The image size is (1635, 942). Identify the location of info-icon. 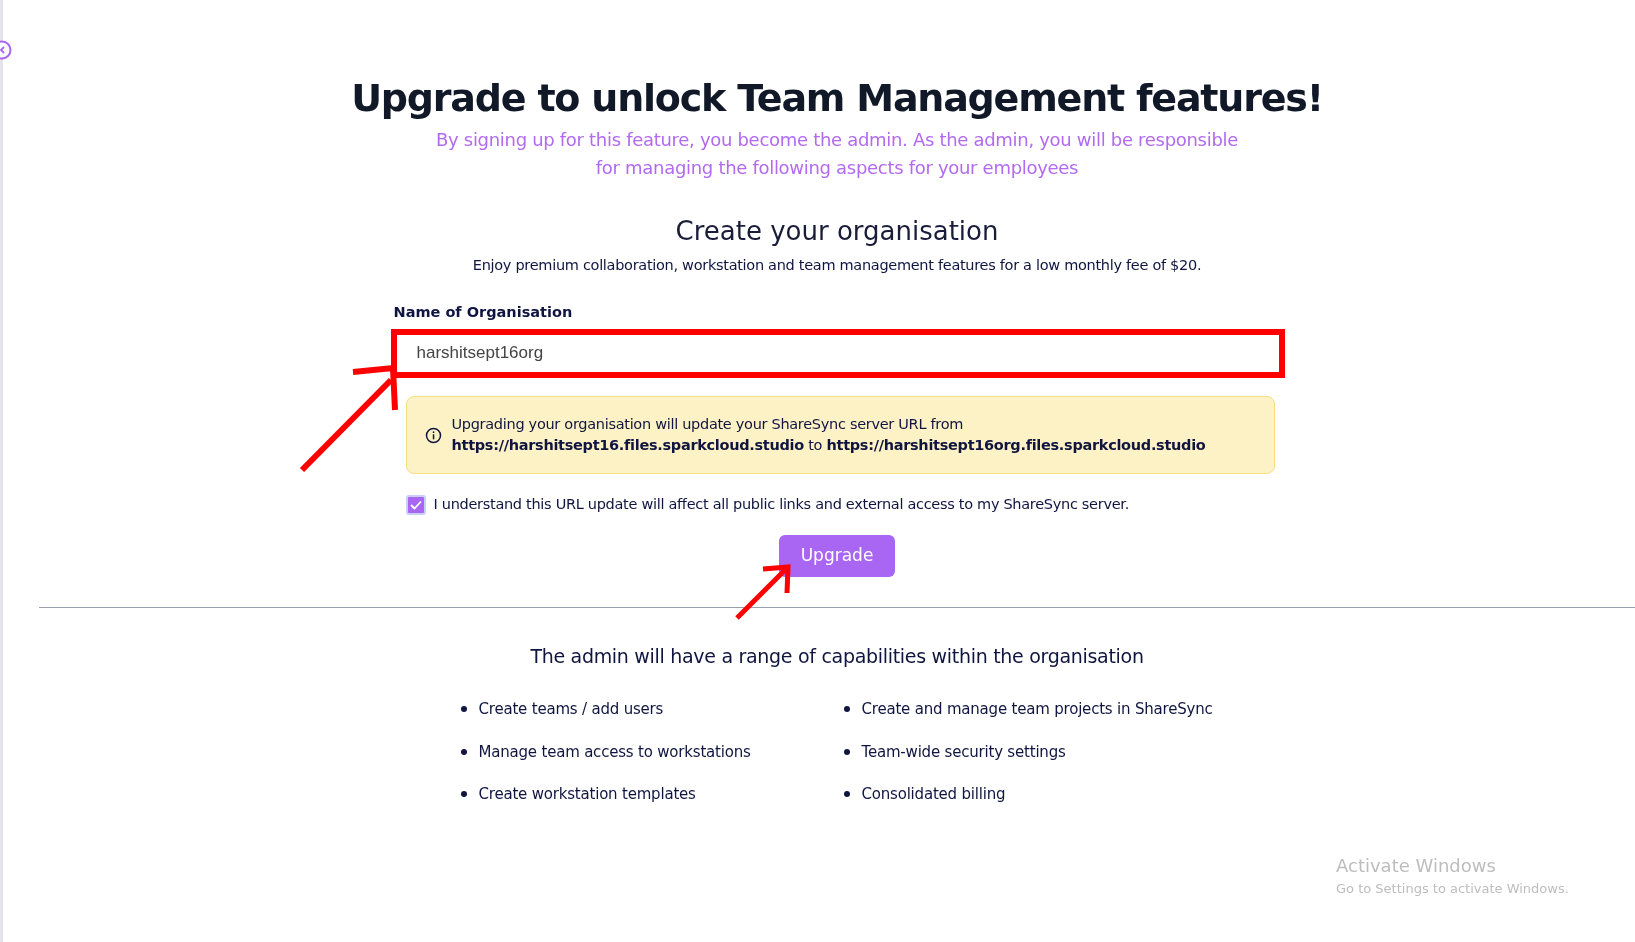
(433, 435).